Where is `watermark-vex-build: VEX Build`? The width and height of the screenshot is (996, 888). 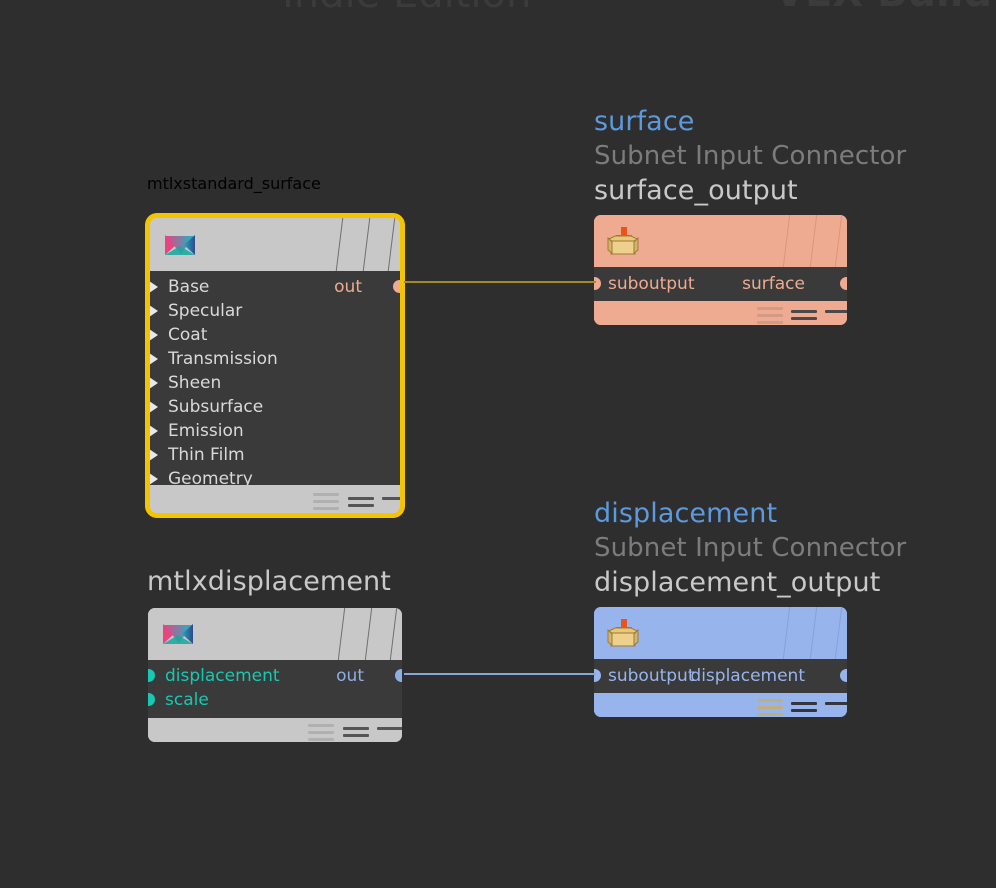 watermark-vex-build: VEX Build is located at coordinates (883, 6).